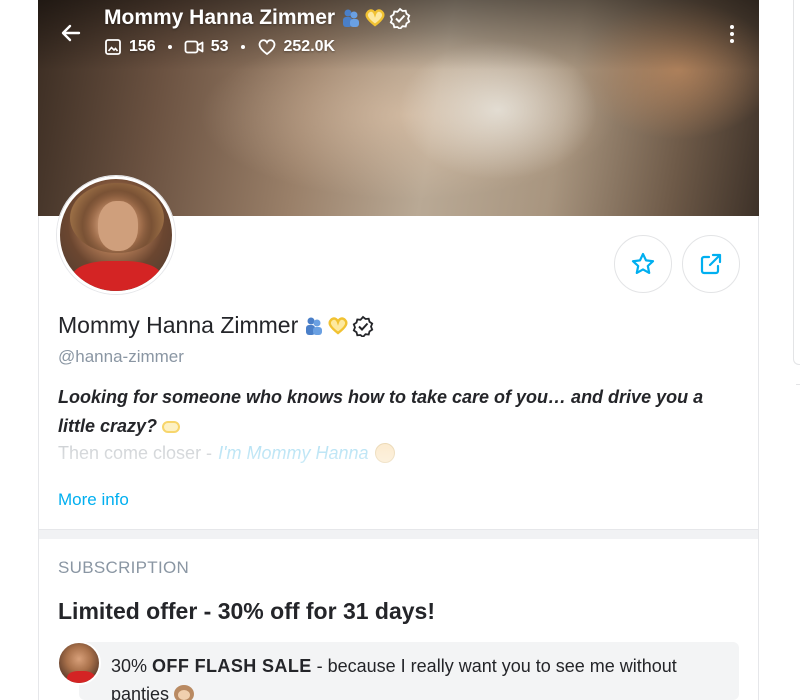  Describe the element at coordinates (384, 453) in the screenshot. I see `smiling-face-icon` at that location.